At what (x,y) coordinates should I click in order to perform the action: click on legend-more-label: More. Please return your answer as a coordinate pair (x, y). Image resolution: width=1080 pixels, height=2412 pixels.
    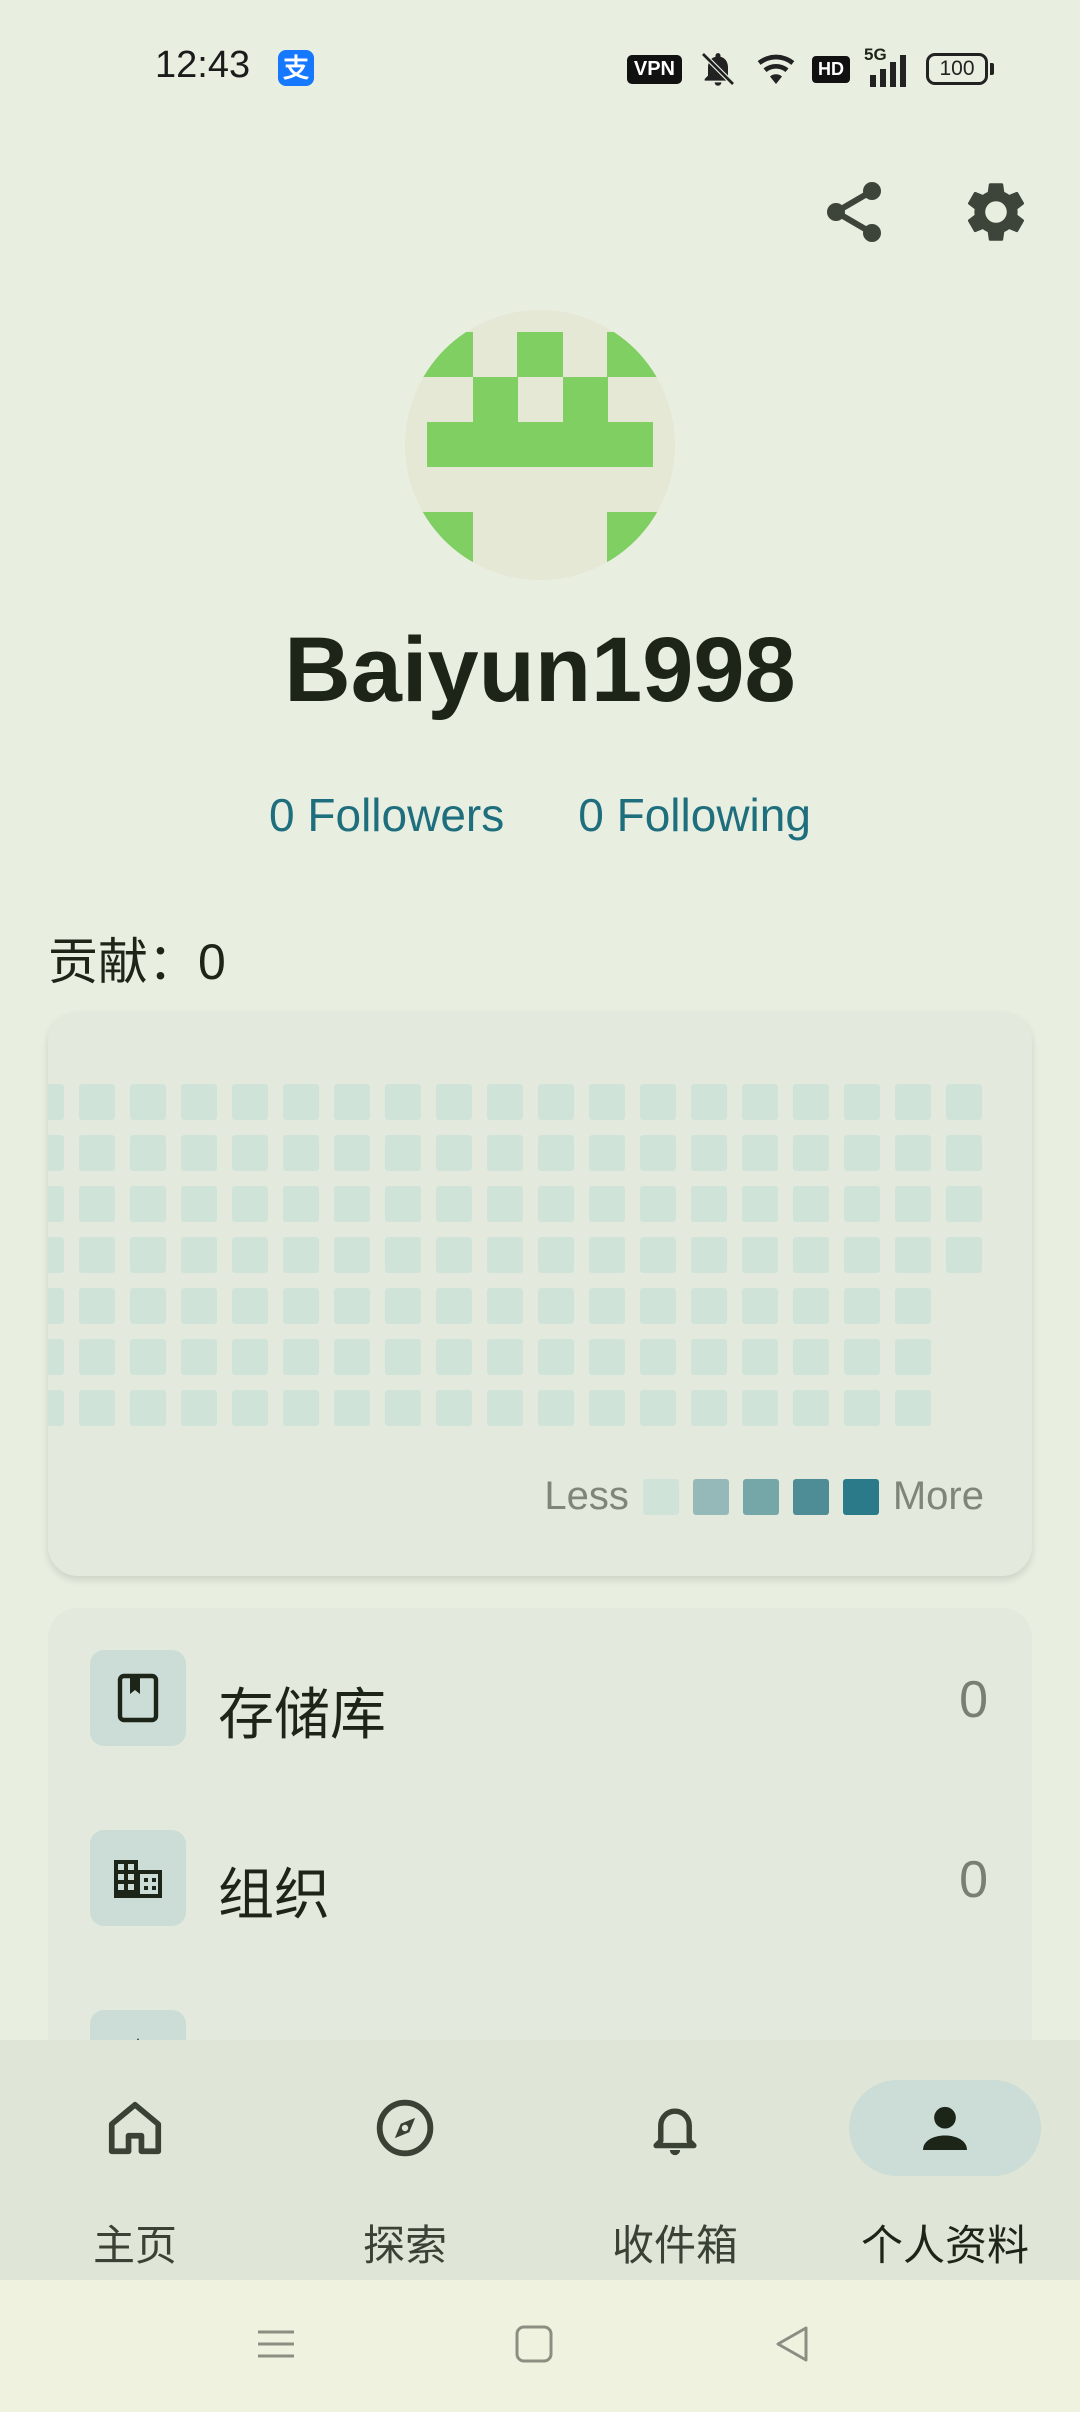
    Looking at the image, I should click on (938, 1496).